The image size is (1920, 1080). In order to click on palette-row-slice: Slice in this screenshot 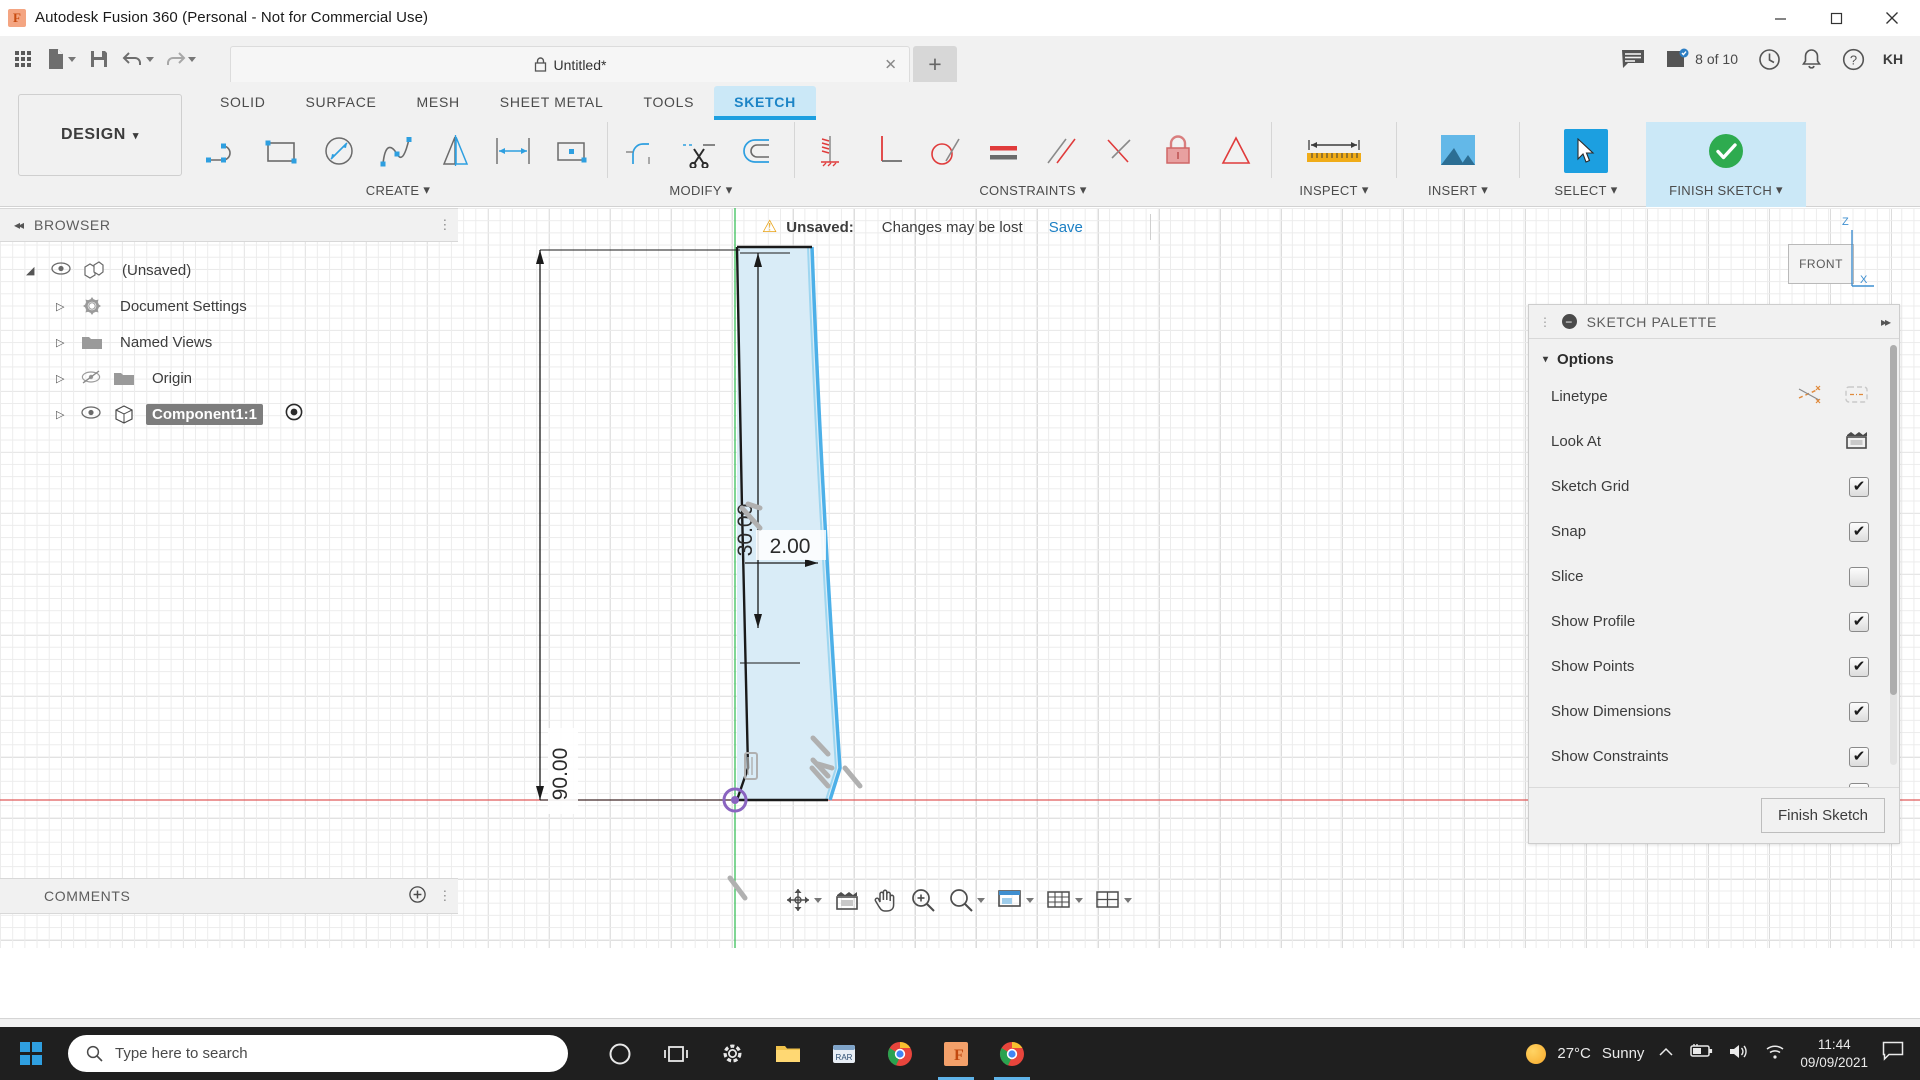, I will do `click(1714, 576)`.